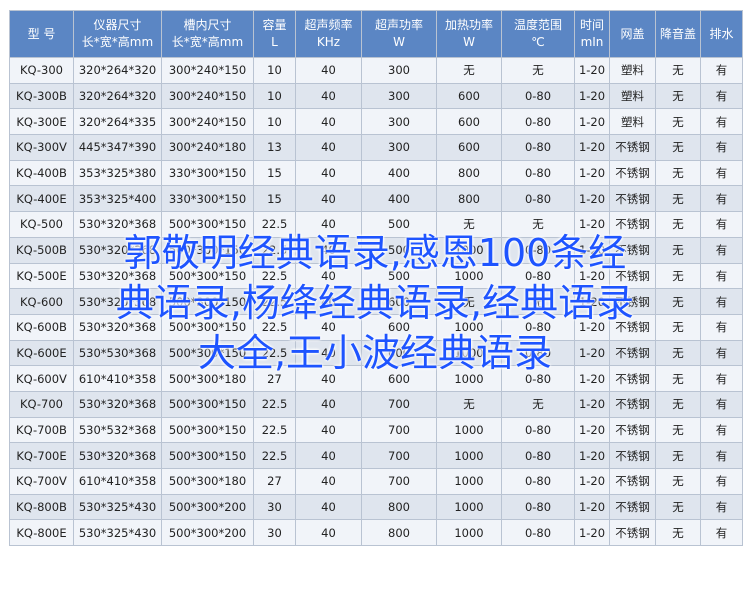 The height and width of the screenshot is (597, 750). What do you see at coordinates (41, 199) in the screenshot?
I see `table-cell: KQ-400E` at bounding box center [41, 199].